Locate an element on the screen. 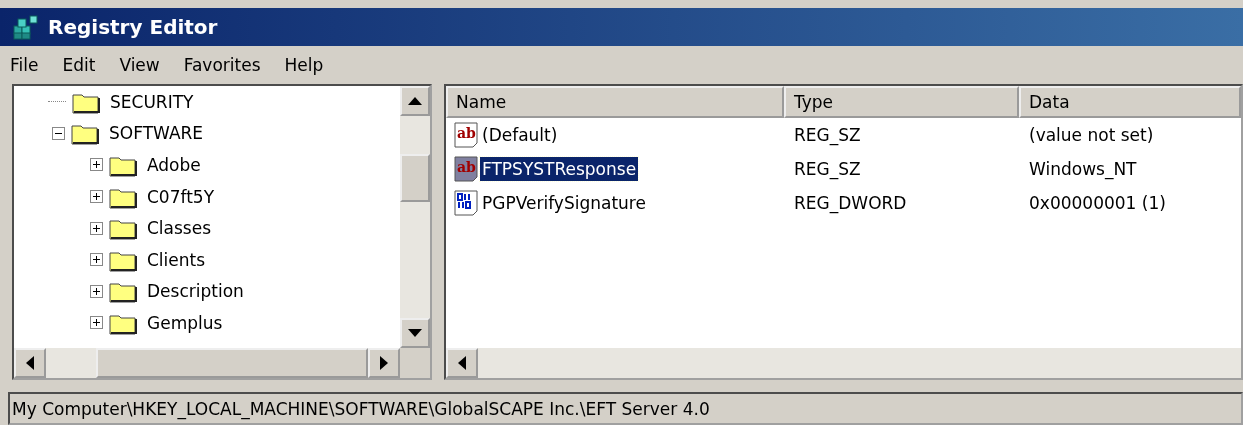  scrollbar-corner is located at coordinates (415, 363).